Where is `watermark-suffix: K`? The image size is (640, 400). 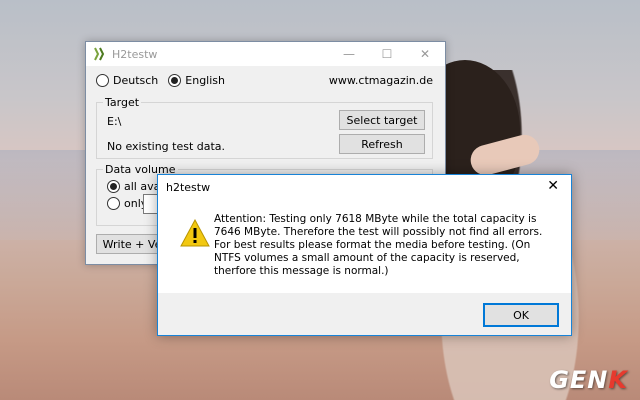
watermark-suffix: K is located at coordinates (618, 380).